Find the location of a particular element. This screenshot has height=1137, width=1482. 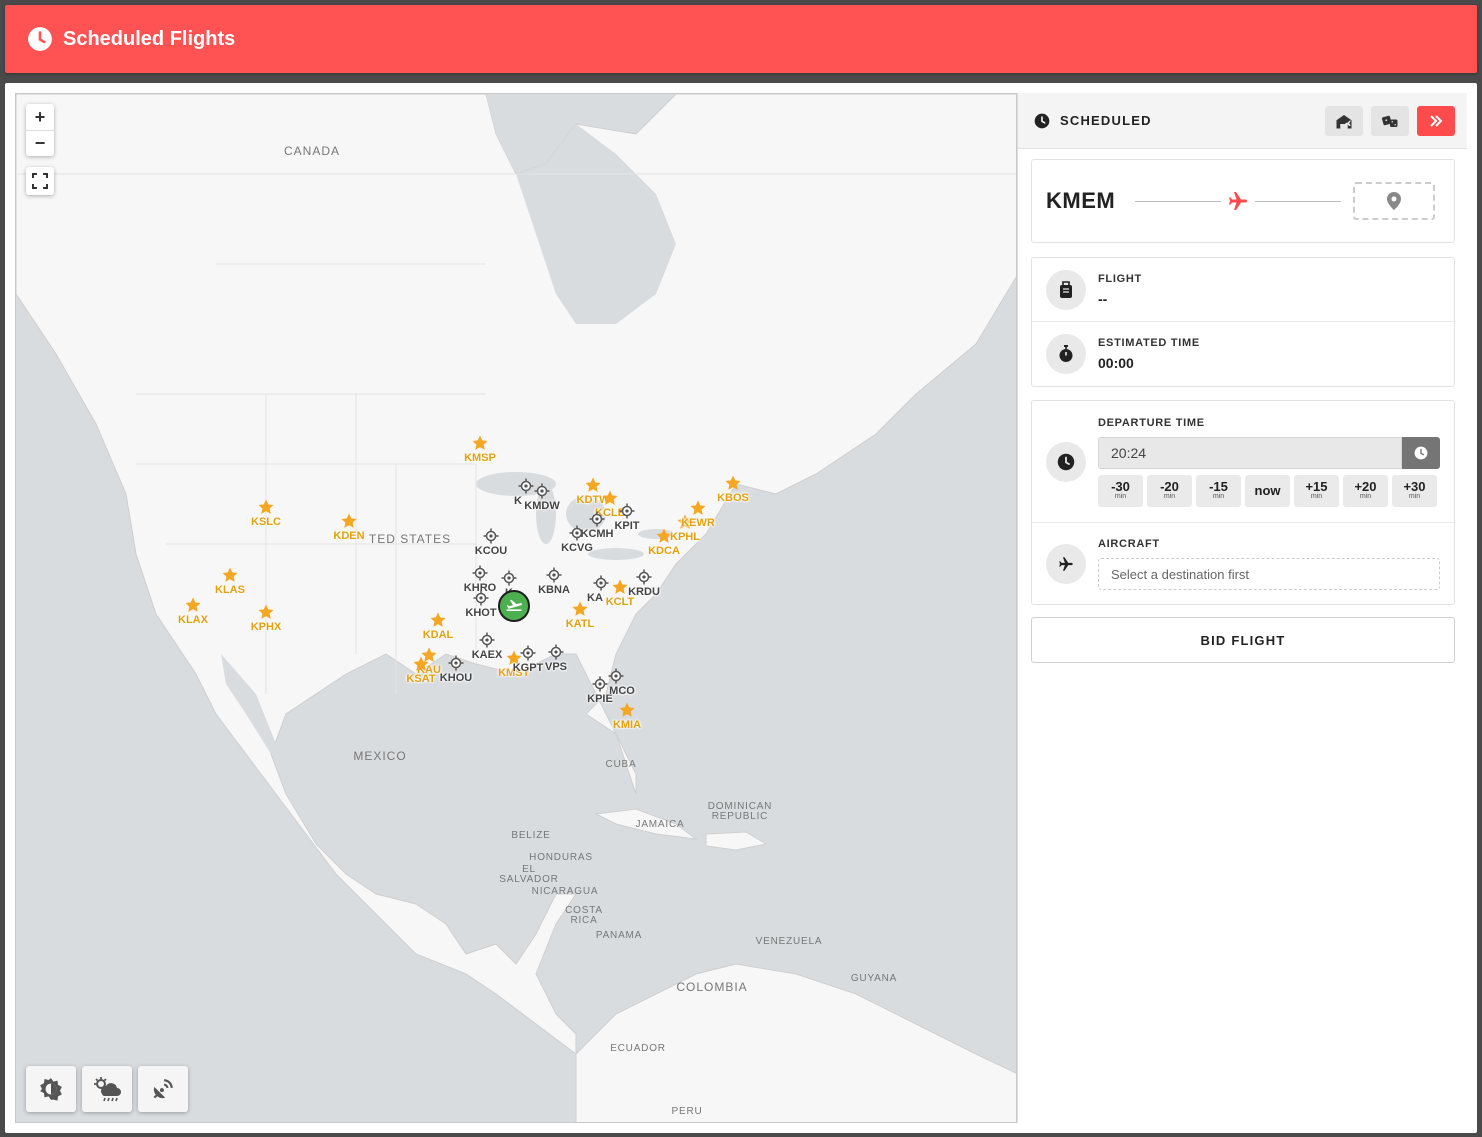

weather-button is located at coordinates (107, 1089).